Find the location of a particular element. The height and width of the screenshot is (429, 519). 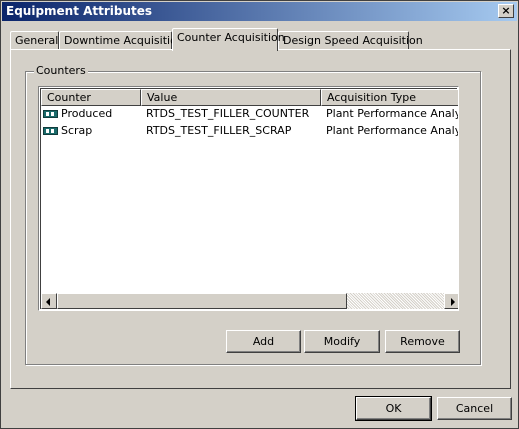

column-header-value-label: Value is located at coordinates (162, 97).